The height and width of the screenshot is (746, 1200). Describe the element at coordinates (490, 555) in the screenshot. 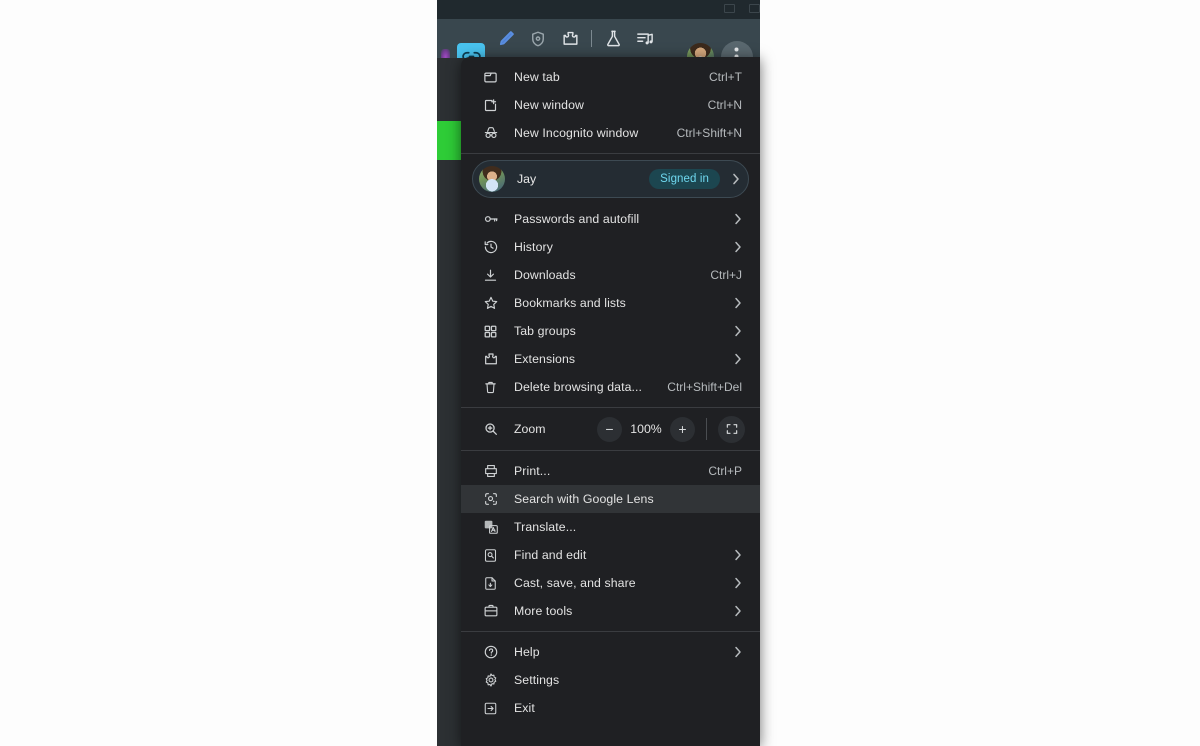

I see `find-and-edit-icon` at that location.